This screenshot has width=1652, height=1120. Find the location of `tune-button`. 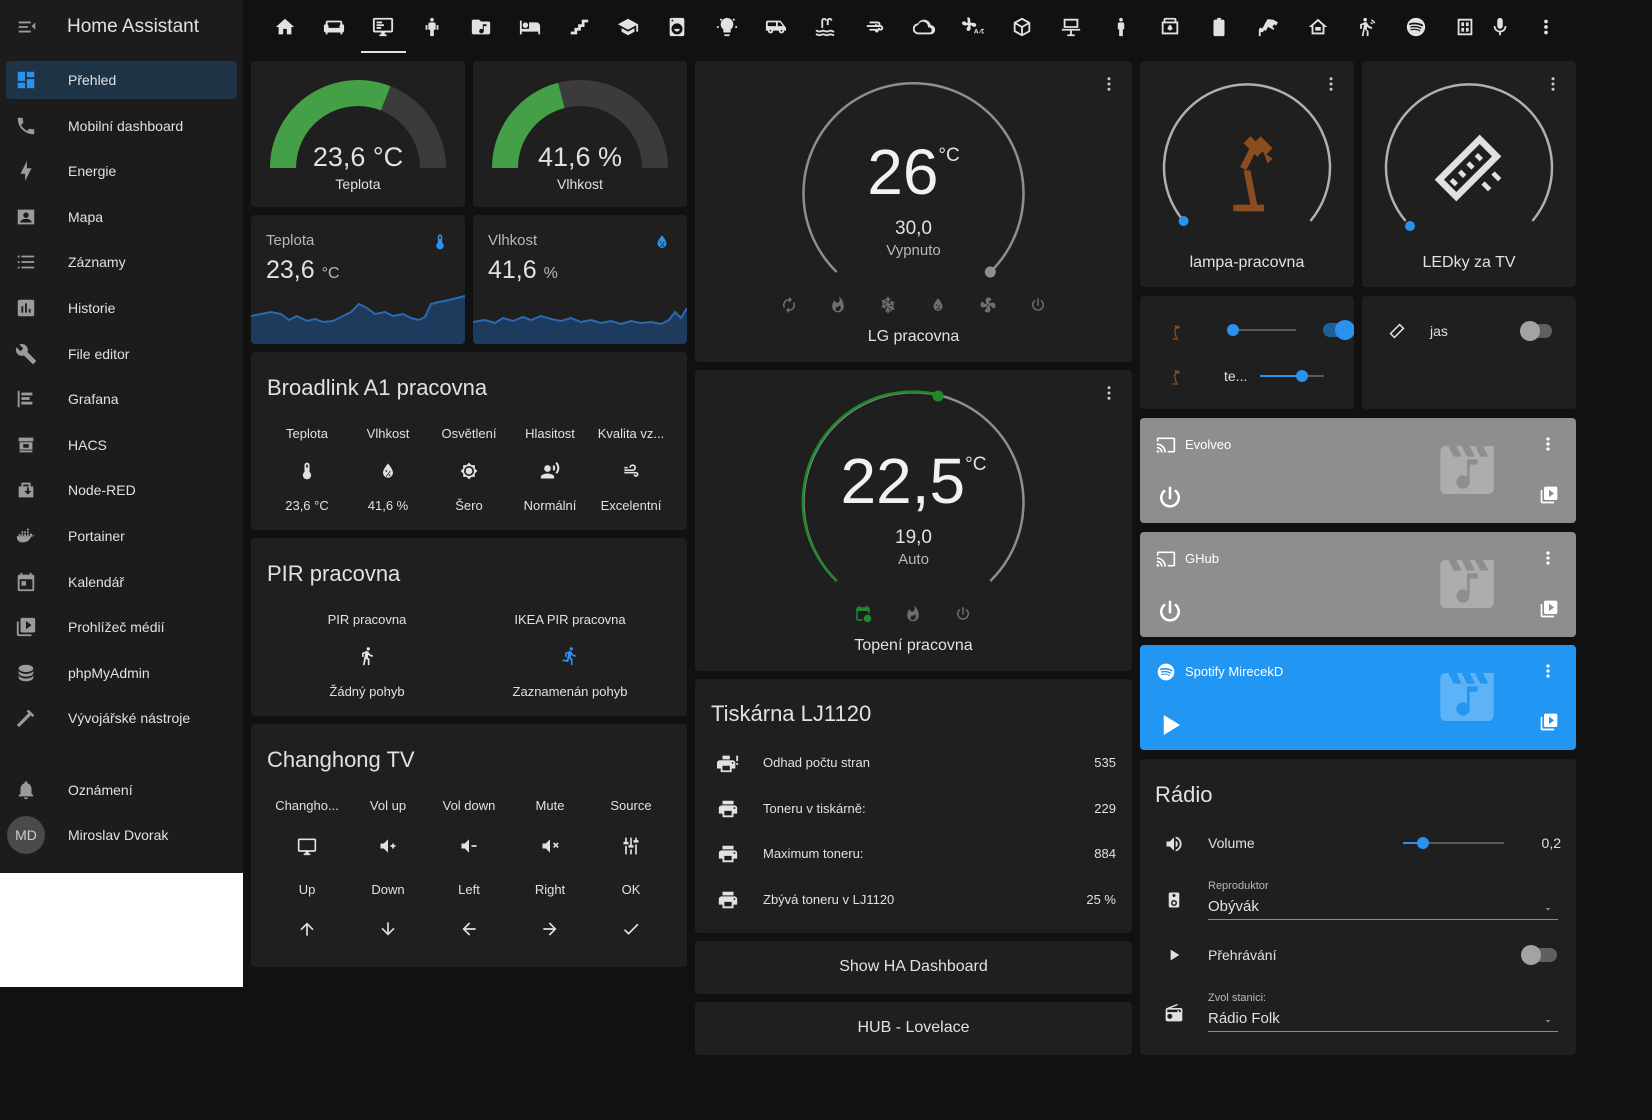

tune-button is located at coordinates (631, 846).